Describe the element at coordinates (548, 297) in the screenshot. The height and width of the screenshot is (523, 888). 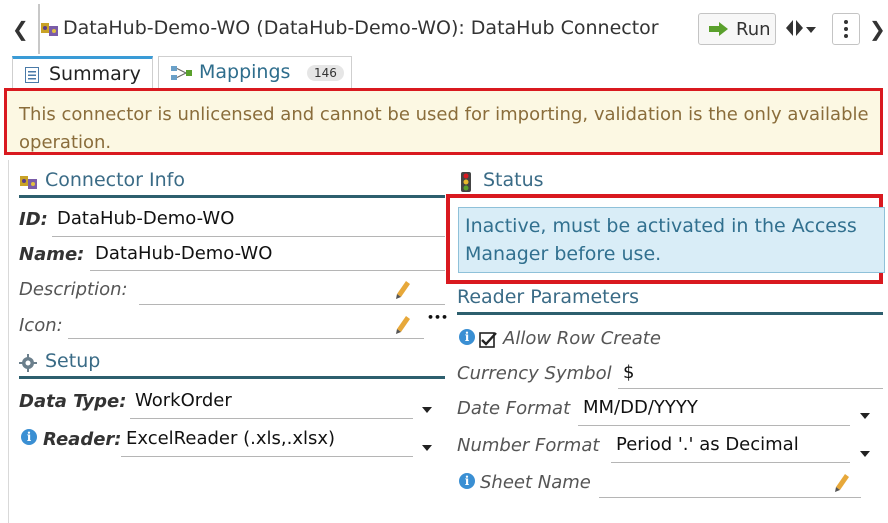
I see `reader-params-title: Reader Parameters` at that location.